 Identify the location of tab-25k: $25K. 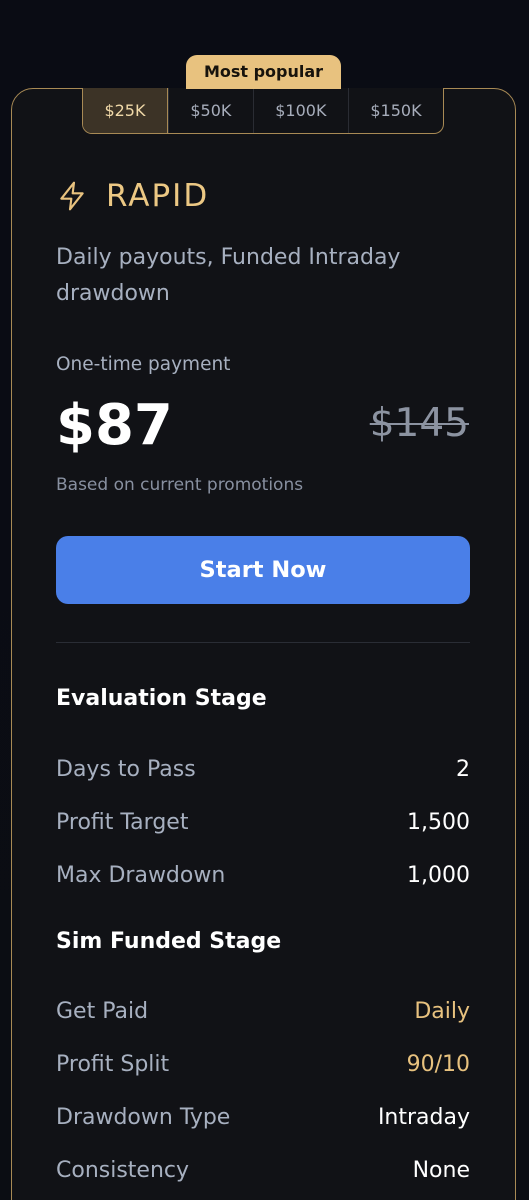
(125, 110).